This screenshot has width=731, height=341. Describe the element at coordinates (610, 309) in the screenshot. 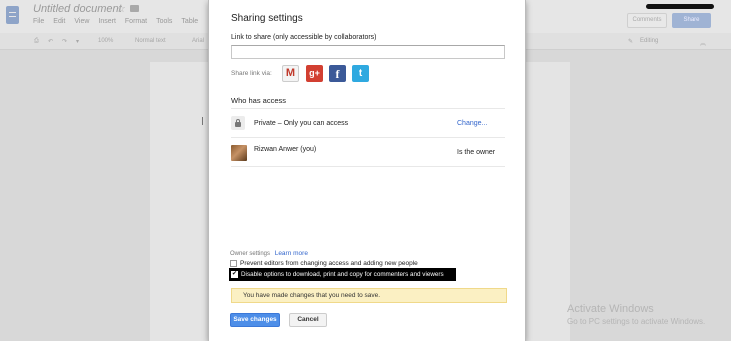

I see `activate-windows-title: Activate Windows` at that location.